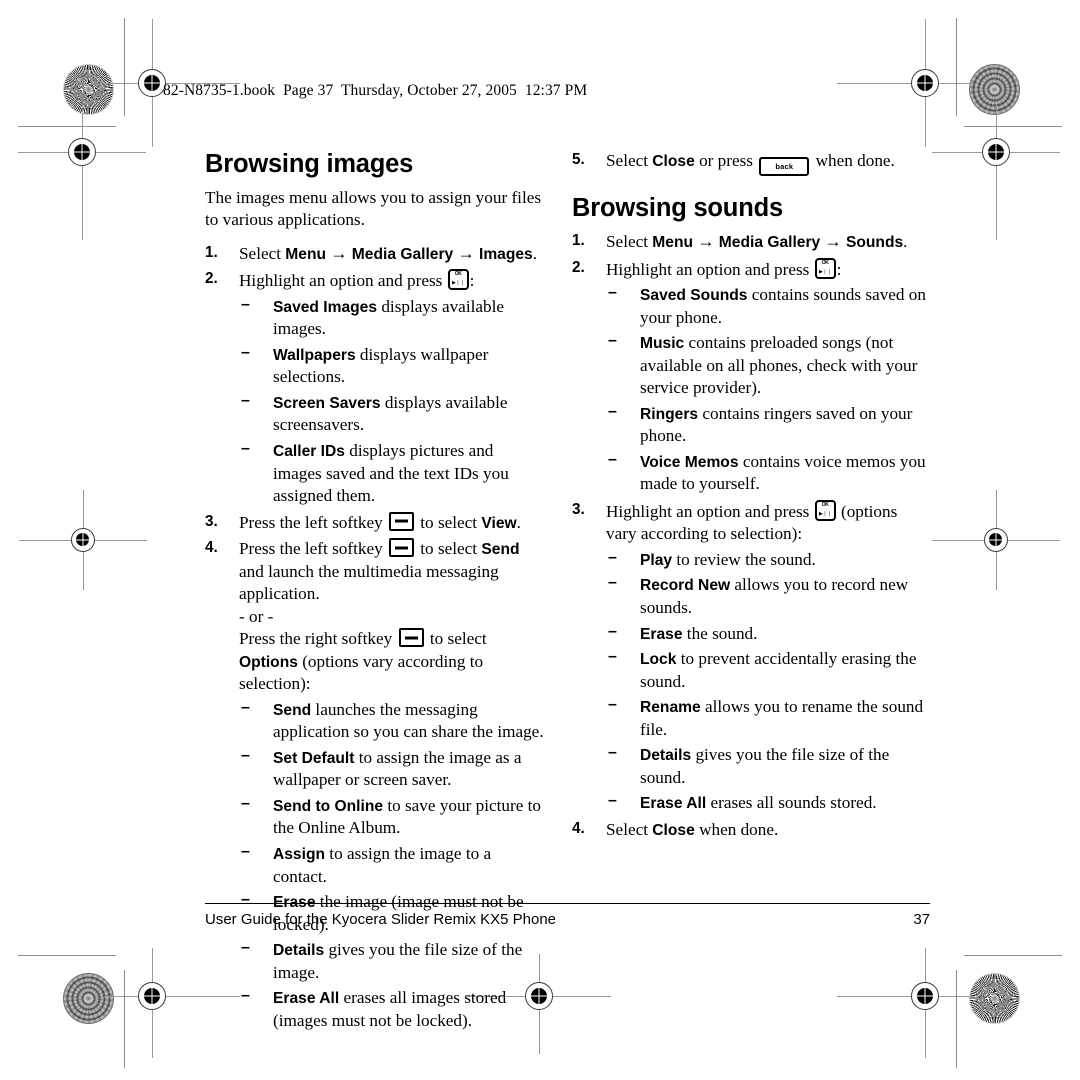 The width and height of the screenshot is (1080, 1080). Describe the element at coordinates (268, 662) in the screenshot. I see `ui-term-options: Options` at that location.